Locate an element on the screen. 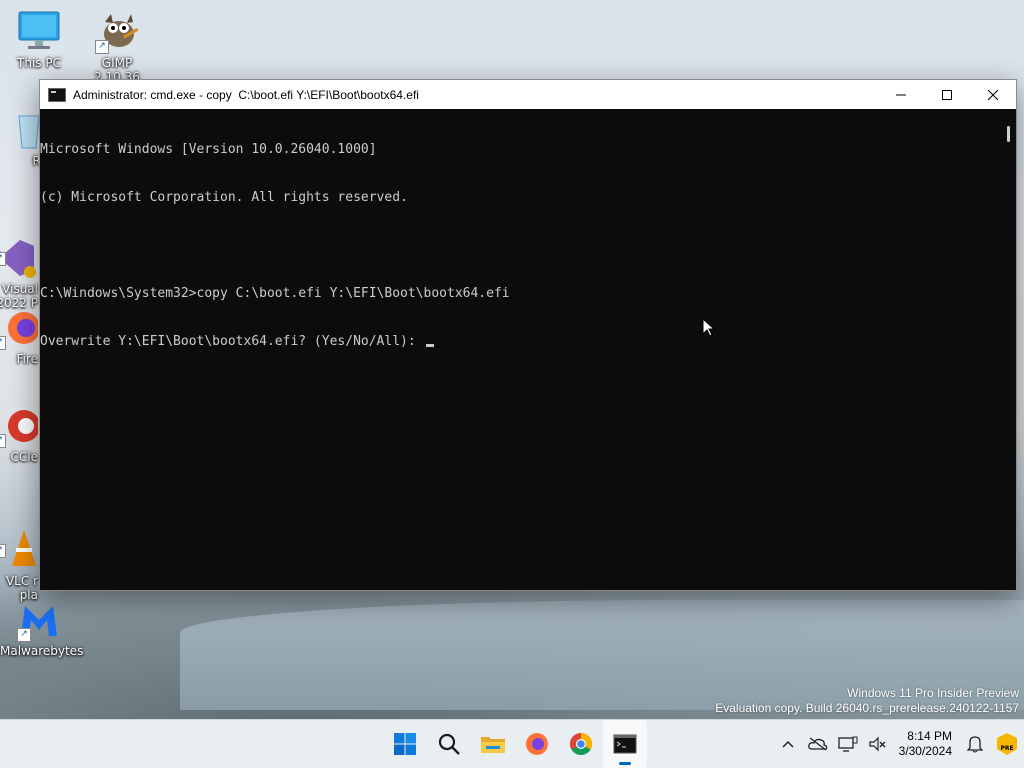 Image resolution: width=1024 pixels, height=768 pixels. close-icon is located at coordinates (993, 94).